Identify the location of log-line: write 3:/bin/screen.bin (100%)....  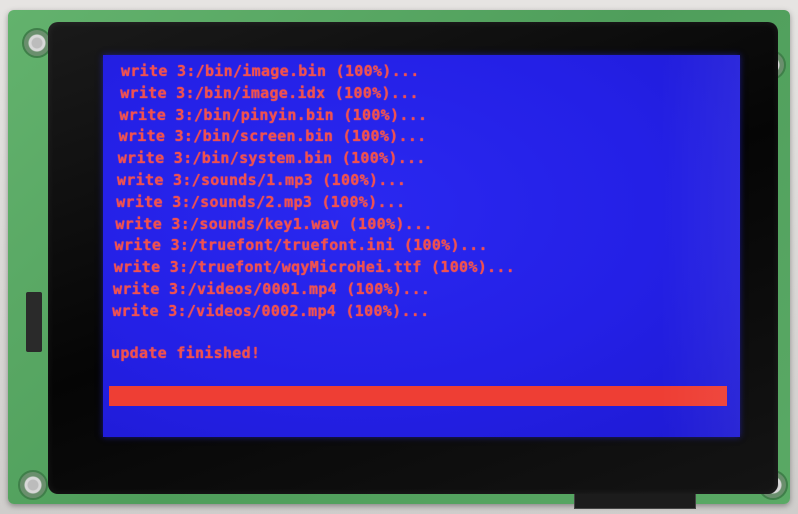
(272, 136).